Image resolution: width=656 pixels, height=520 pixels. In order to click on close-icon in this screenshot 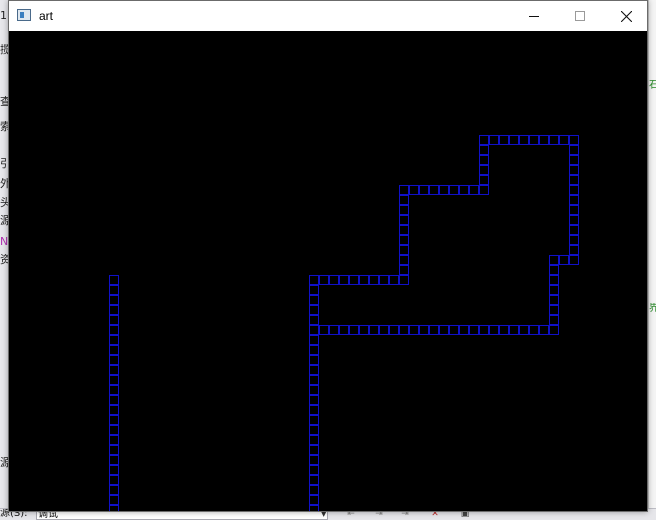, I will do `click(626, 16)`.